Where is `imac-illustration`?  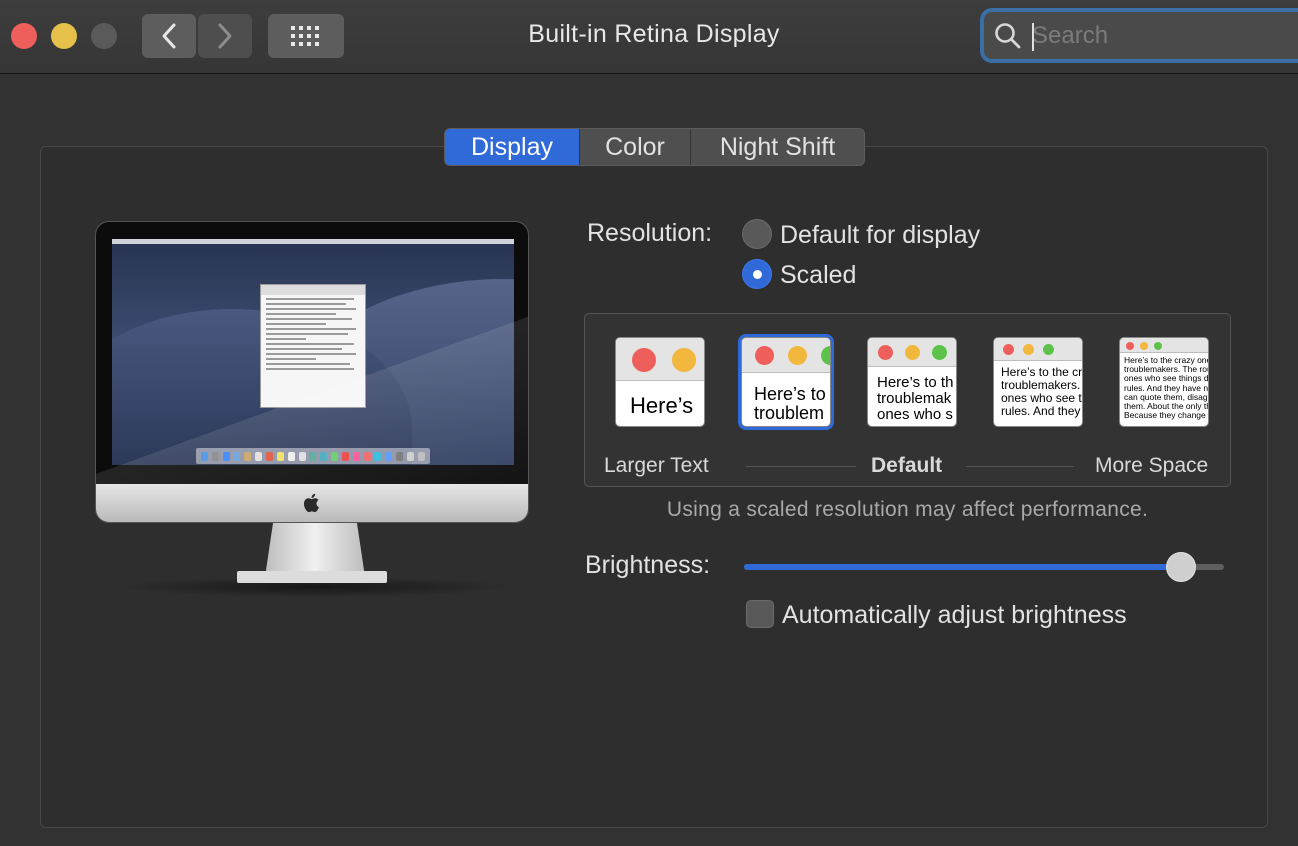 imac-illustration is located at coordinates (313, 409).